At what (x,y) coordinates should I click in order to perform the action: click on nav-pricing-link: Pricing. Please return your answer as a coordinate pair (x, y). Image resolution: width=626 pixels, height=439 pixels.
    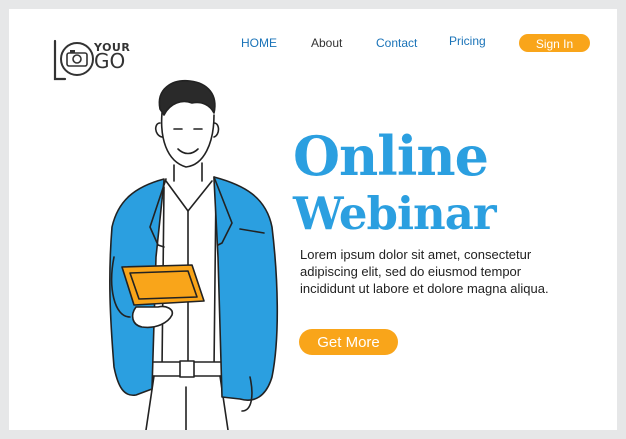
    Looking at the image, I should click on (467, 41).